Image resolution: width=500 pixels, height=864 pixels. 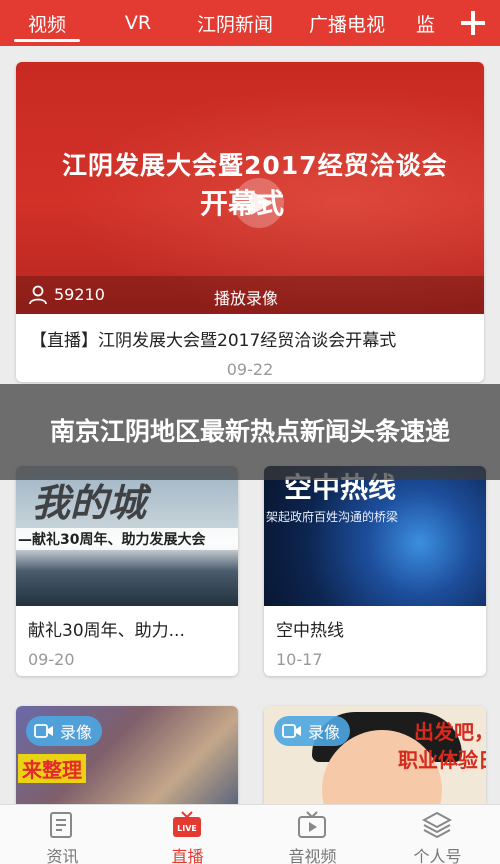 I want to click on viewer-count: 59210, so click(x=79, y=294).